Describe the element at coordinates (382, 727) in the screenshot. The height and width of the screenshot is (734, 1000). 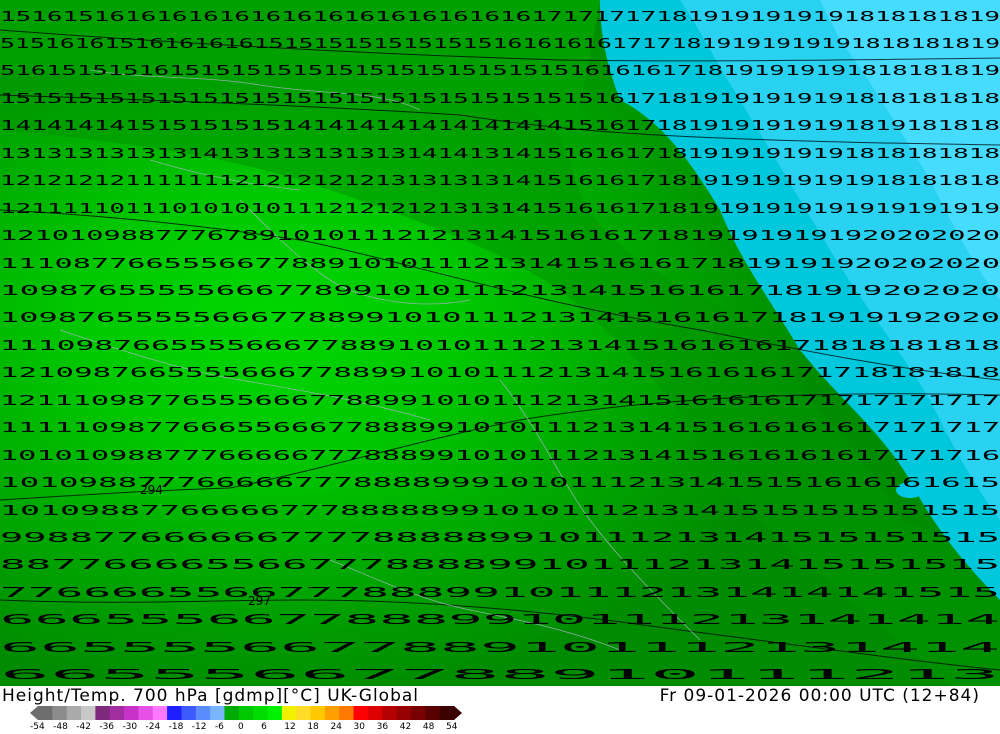
I see `scale-tick-label: 36` at that location.